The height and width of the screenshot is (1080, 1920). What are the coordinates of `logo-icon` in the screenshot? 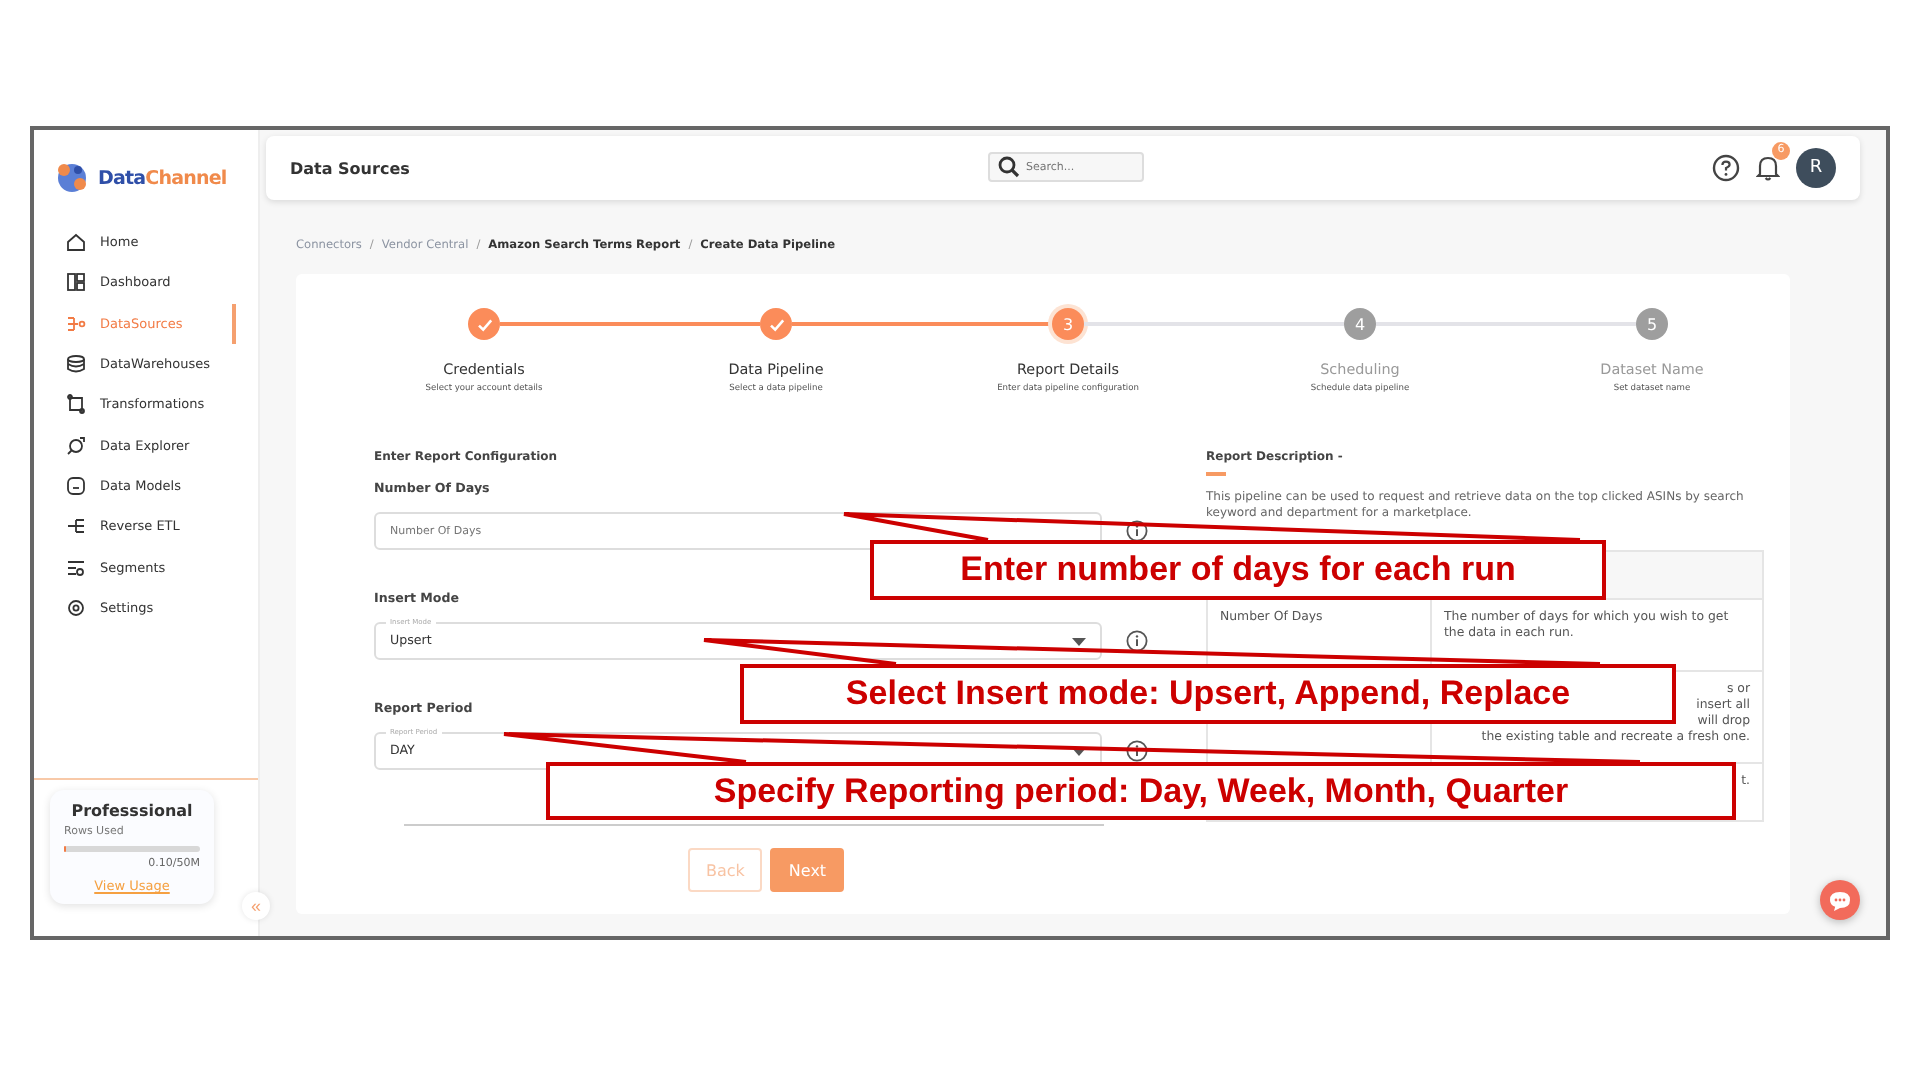 It's located at (72, 178).